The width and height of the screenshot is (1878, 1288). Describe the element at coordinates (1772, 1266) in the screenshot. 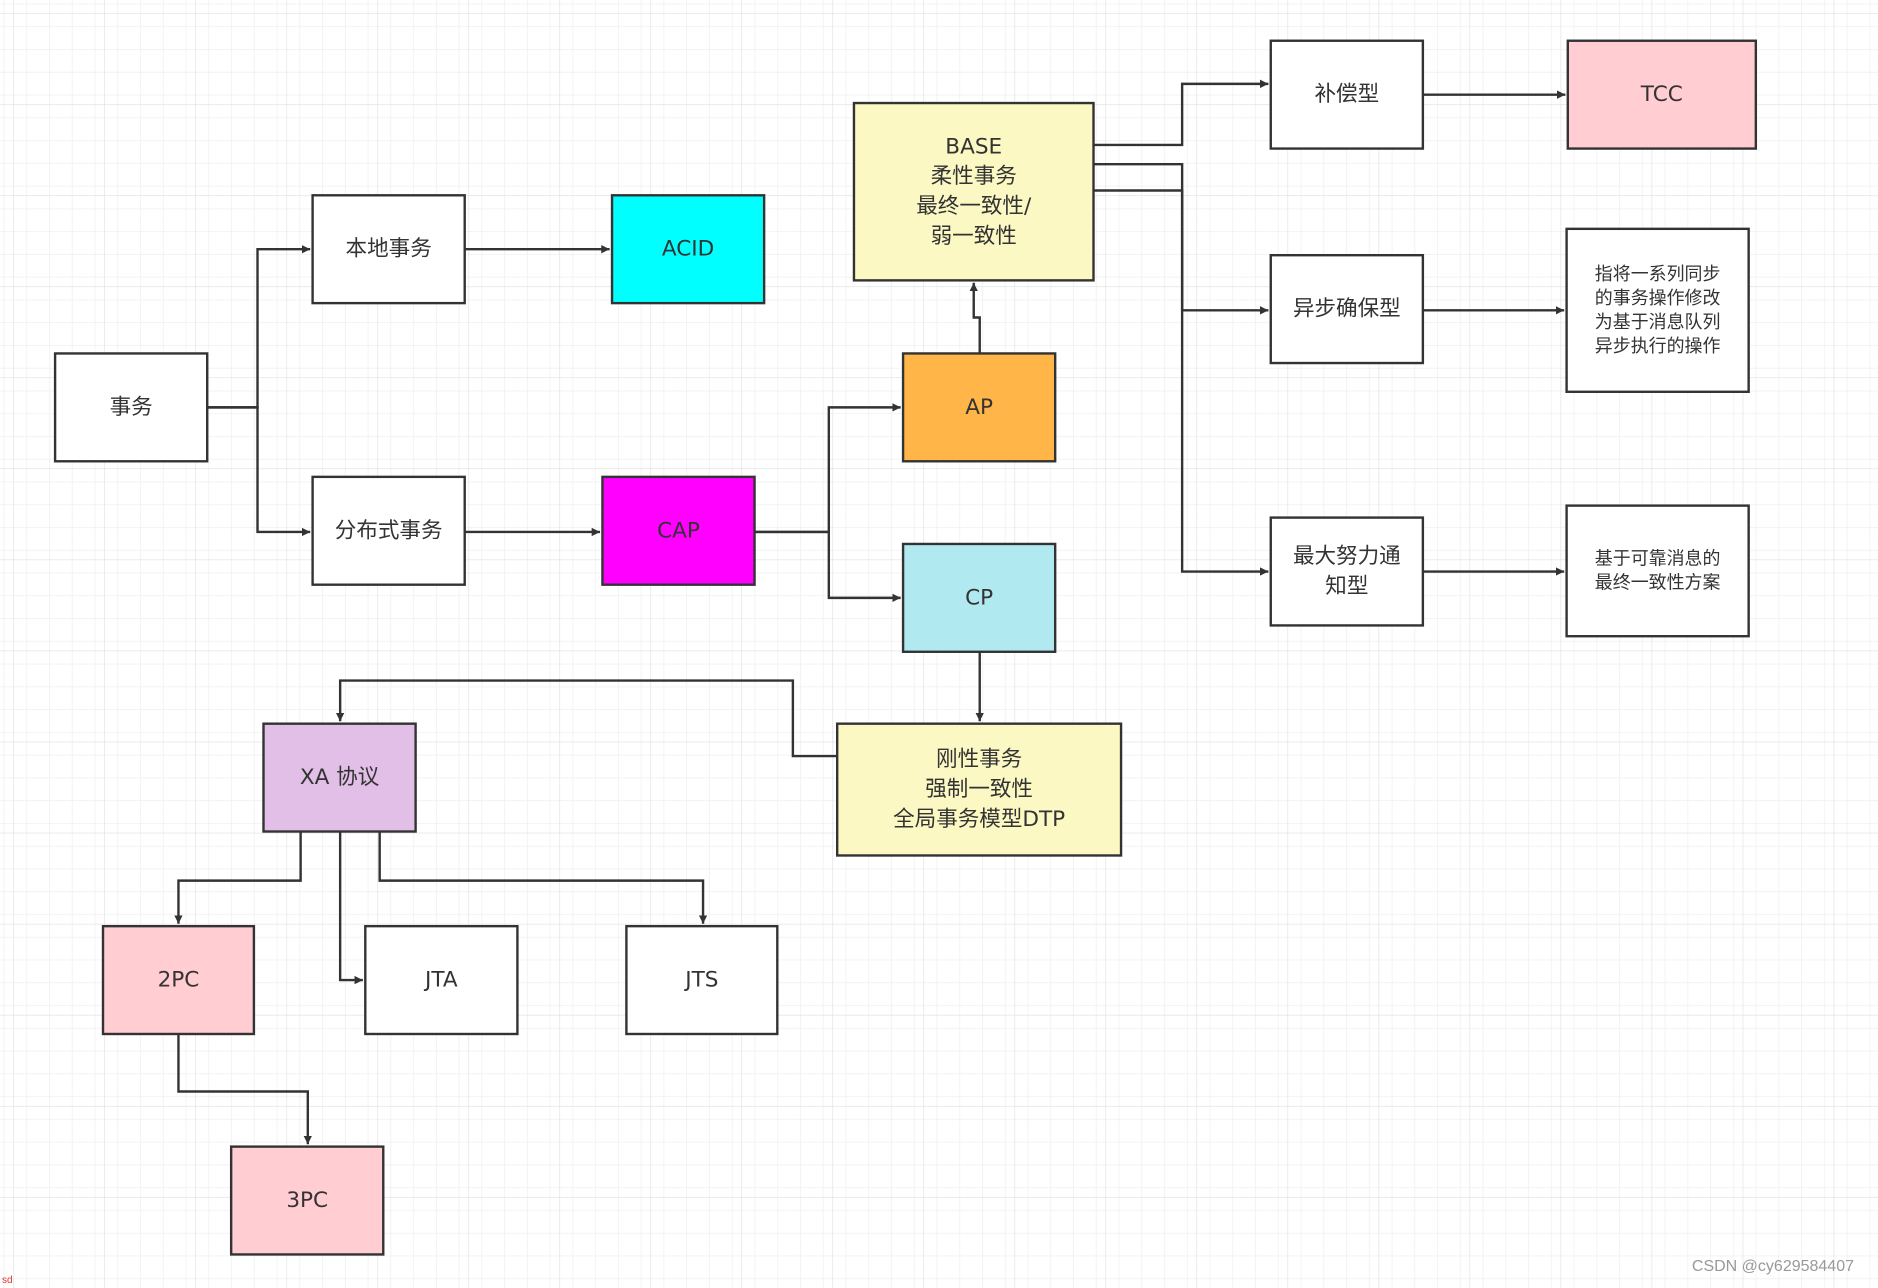

I see `watermark: CSDN @cy629584407` at that location.